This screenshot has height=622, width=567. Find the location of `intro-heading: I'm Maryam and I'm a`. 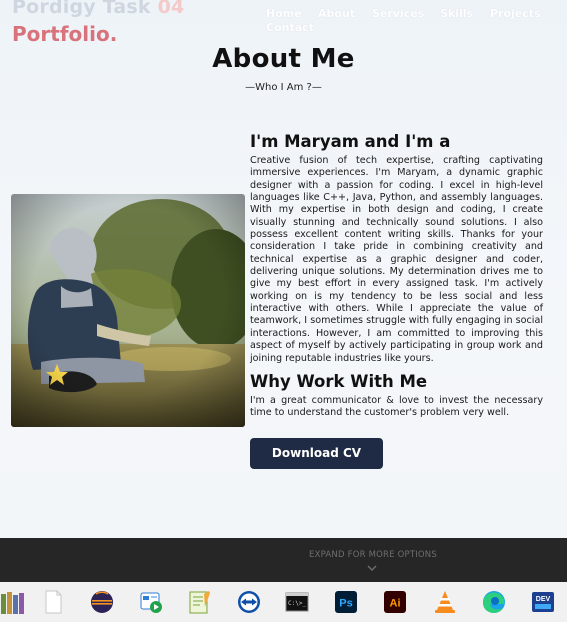

intro-heading: I'm Maryam and I'm a is located at coordinates (350, 141).